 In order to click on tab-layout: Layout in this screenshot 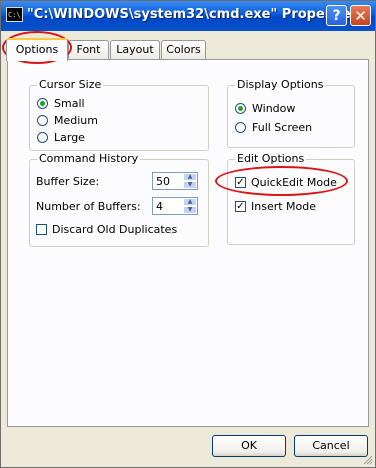, I will do `click(135, 49)`.